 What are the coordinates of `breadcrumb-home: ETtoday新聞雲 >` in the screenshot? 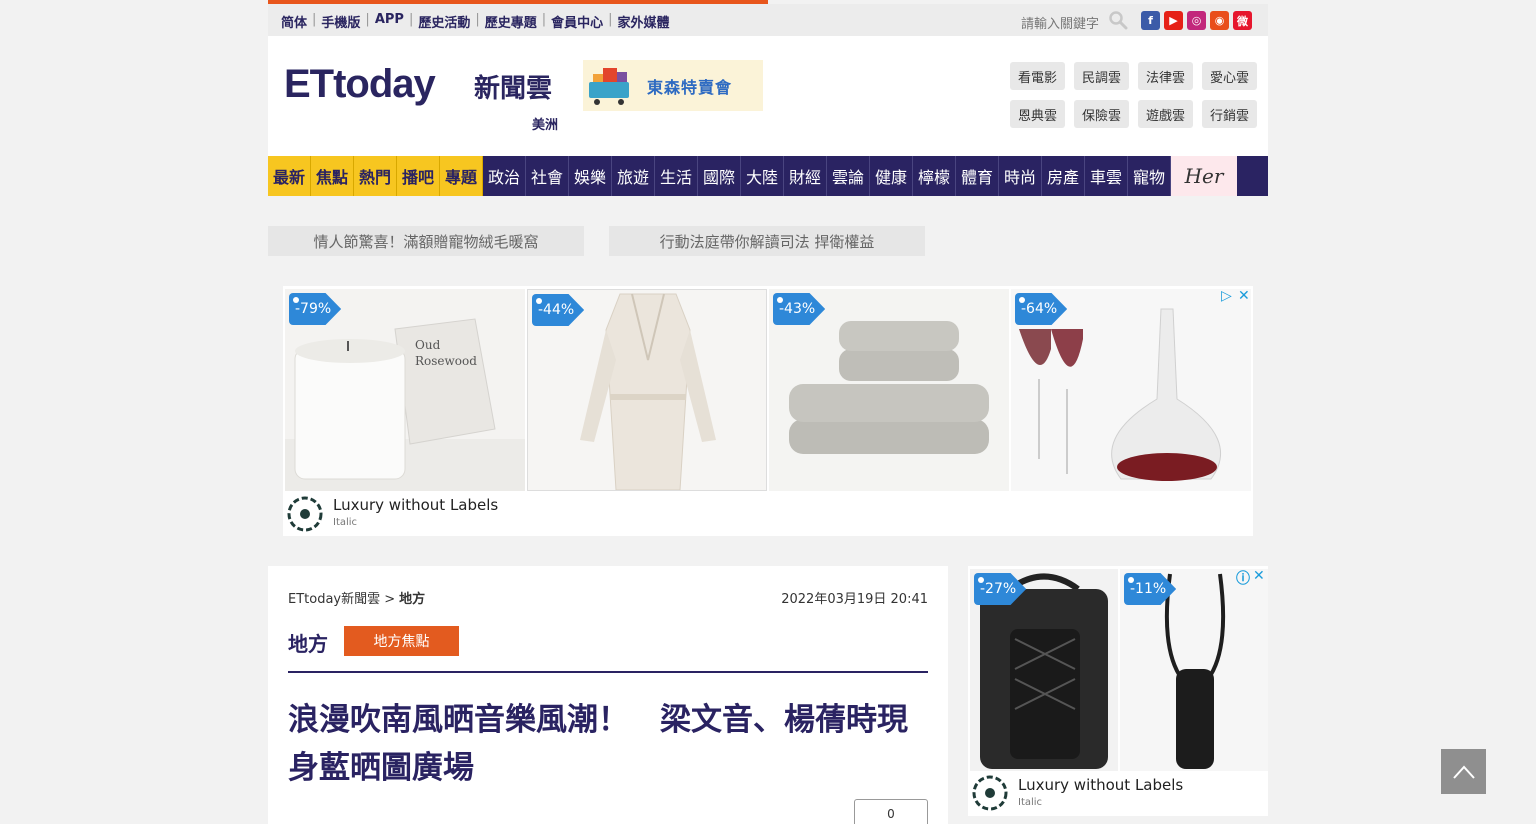 It's located at (341, 599).